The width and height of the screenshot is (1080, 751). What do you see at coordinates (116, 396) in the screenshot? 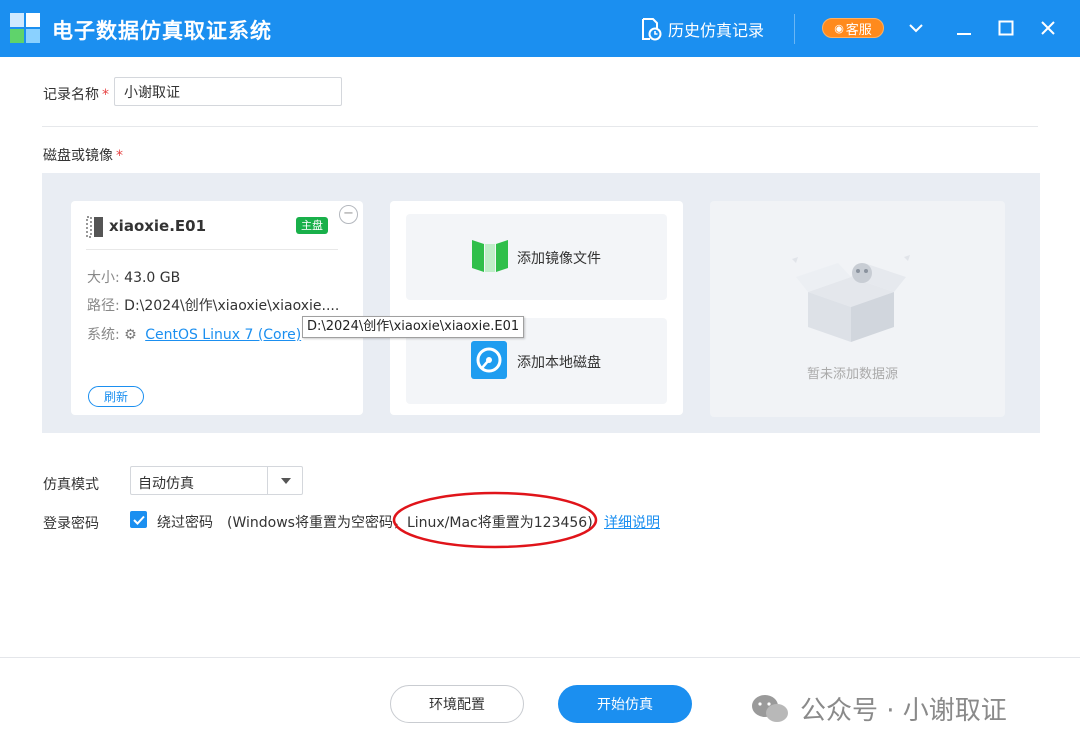
I see `refresh-button: 刷新` at bounding box center [116, 396].